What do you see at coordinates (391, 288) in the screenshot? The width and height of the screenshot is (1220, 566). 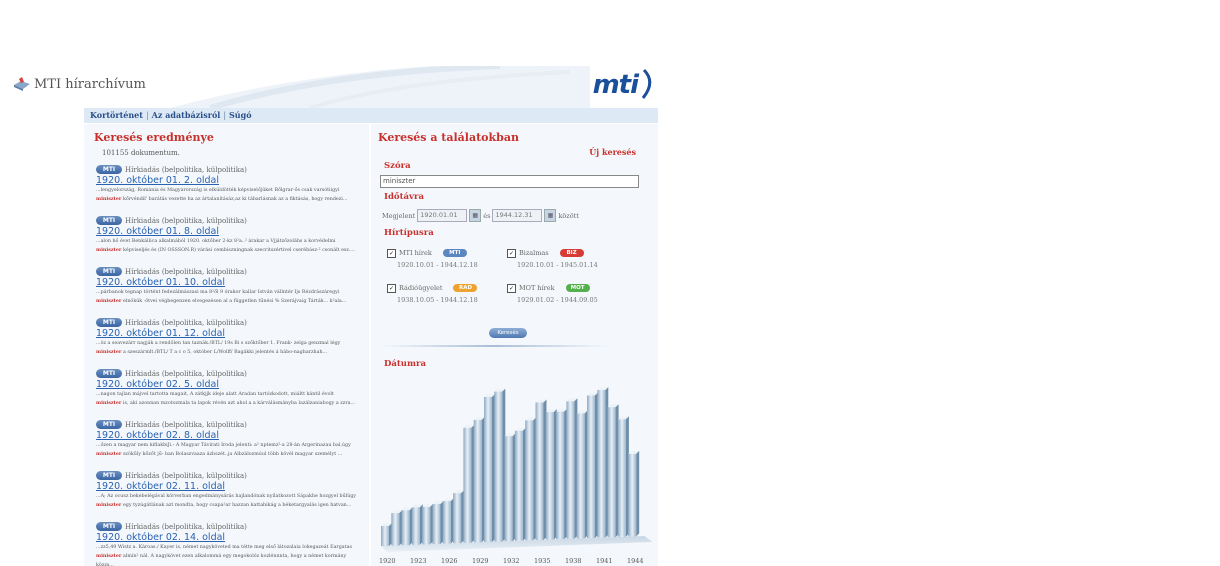 I see `rad-checkbox: ✓` at bounding box center [391, 288].